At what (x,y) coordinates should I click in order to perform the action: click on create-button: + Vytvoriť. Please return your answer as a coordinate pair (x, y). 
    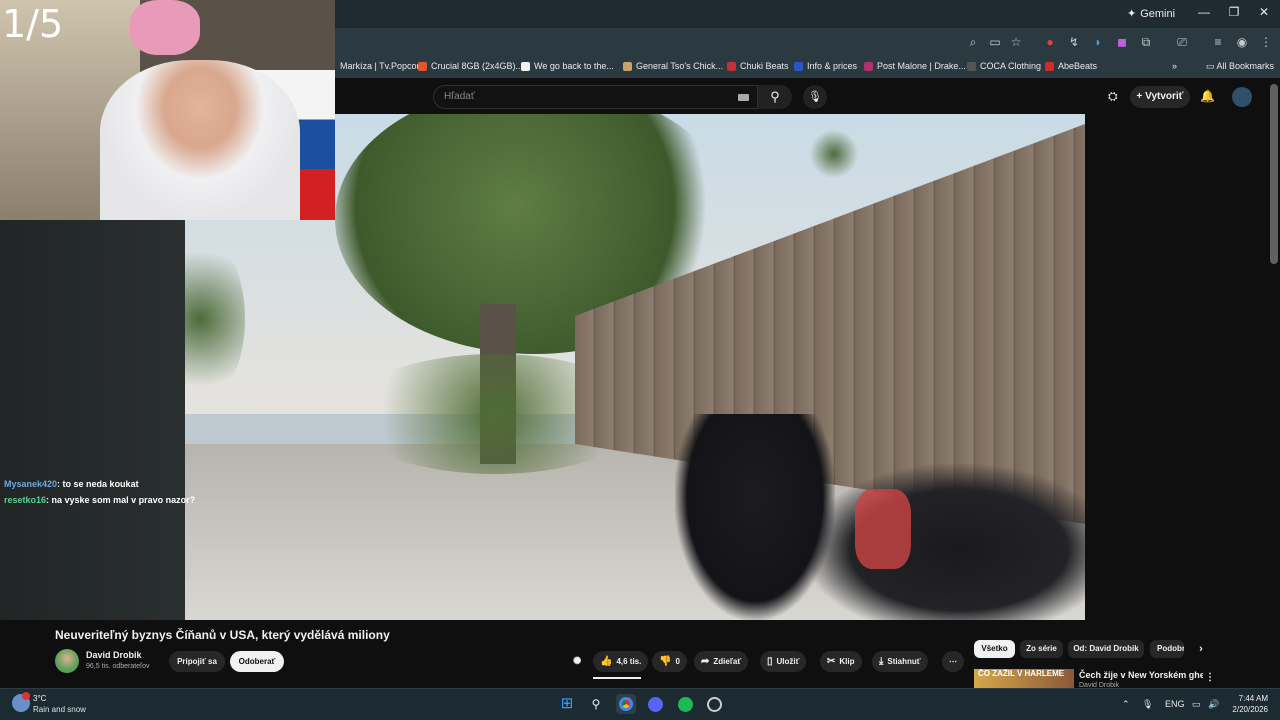
    Looking at the image, I should click on (1160, 97).